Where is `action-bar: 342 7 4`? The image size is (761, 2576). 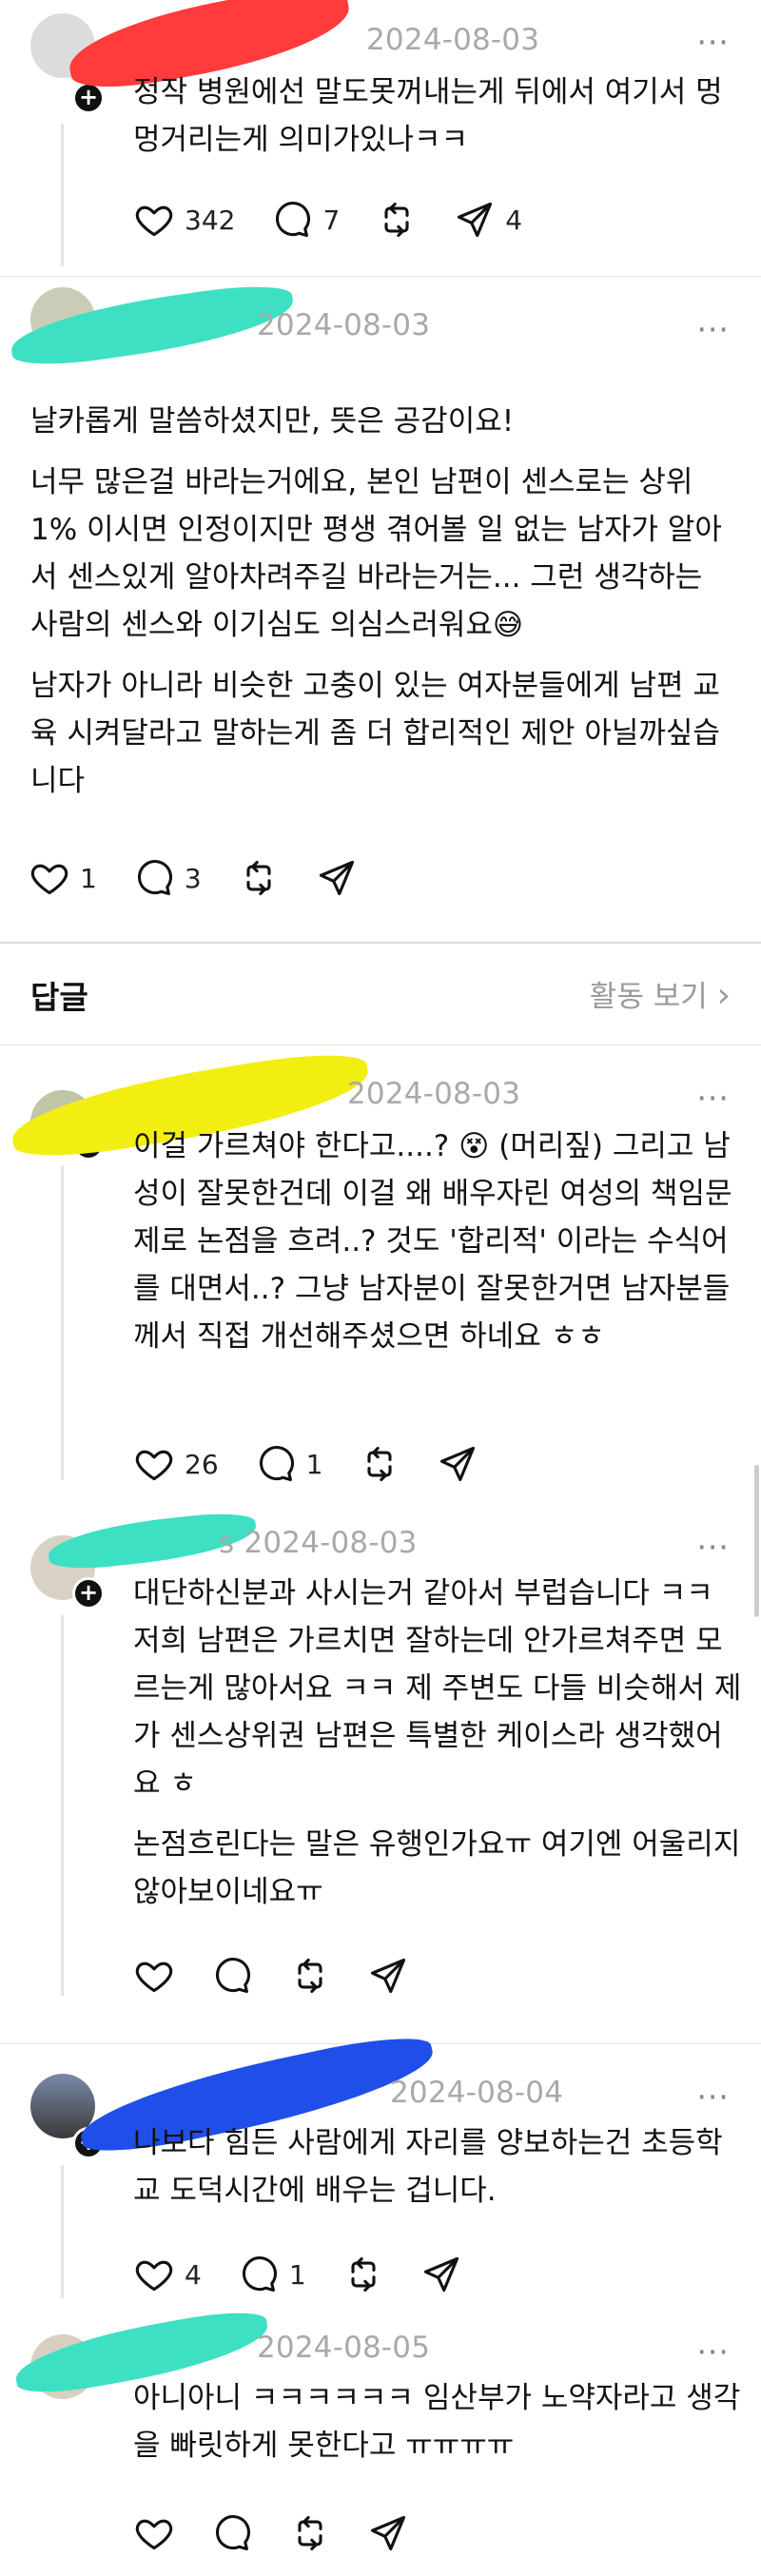 action-bar: 342 7 4 is located at coordinates (346, 220).